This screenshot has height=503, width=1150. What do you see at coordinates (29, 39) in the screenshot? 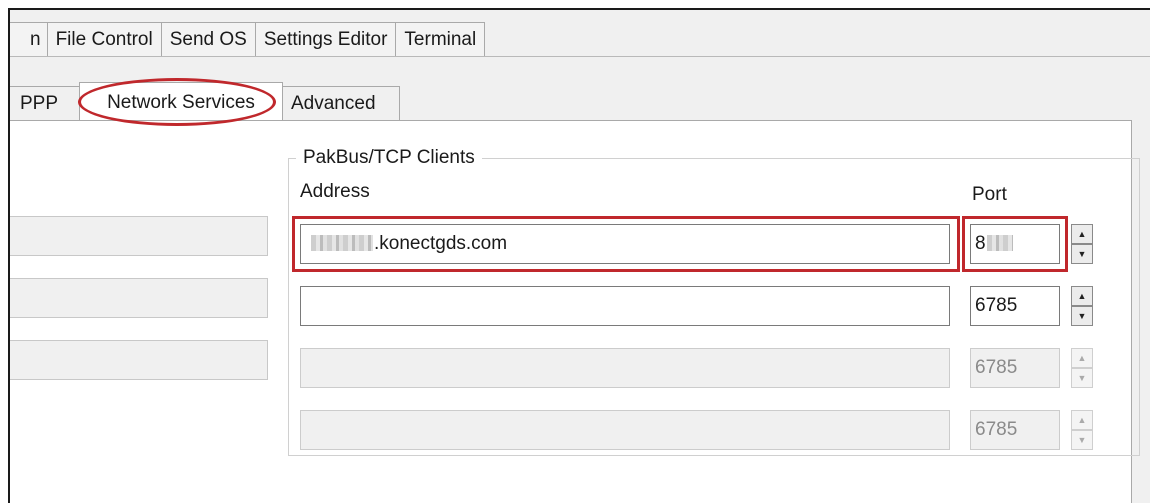
I see `tab-partial: n` at bounding box center [29, 39].